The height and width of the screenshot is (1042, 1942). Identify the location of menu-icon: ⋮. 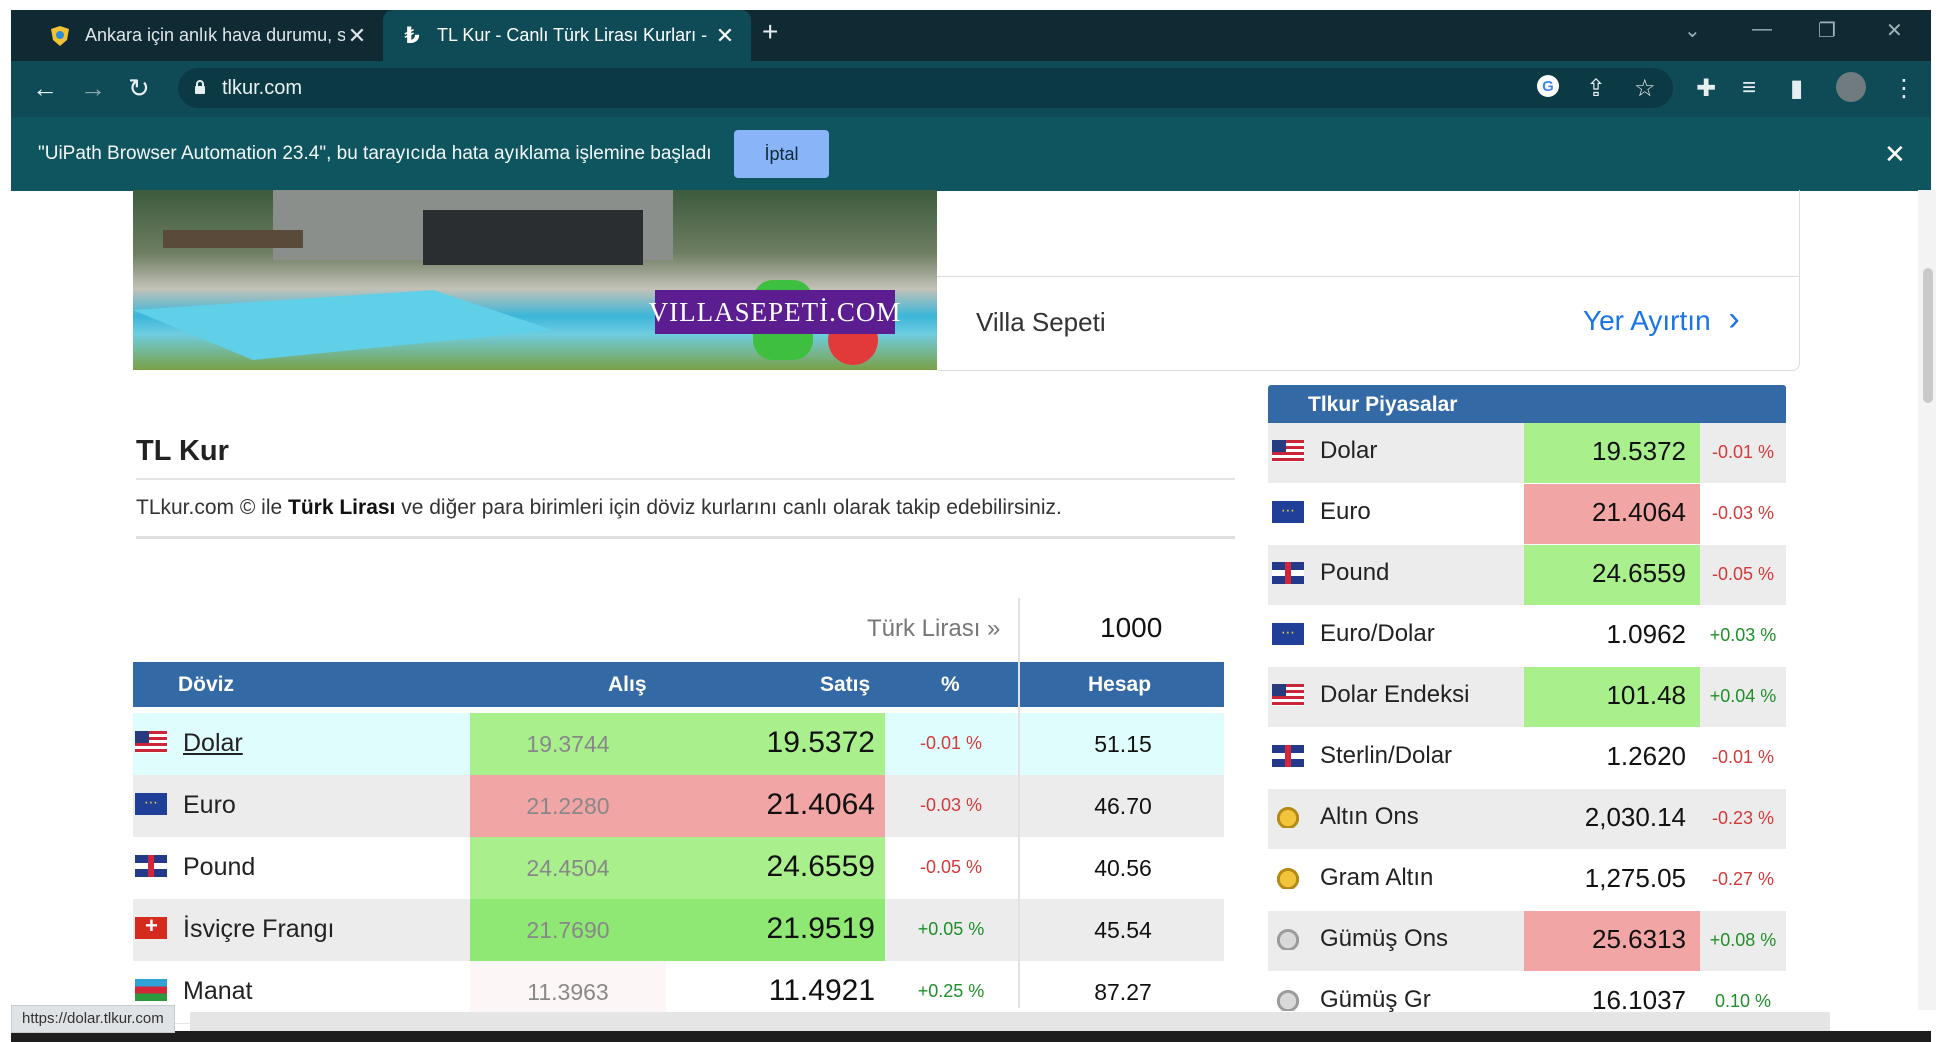
(1904, 88).